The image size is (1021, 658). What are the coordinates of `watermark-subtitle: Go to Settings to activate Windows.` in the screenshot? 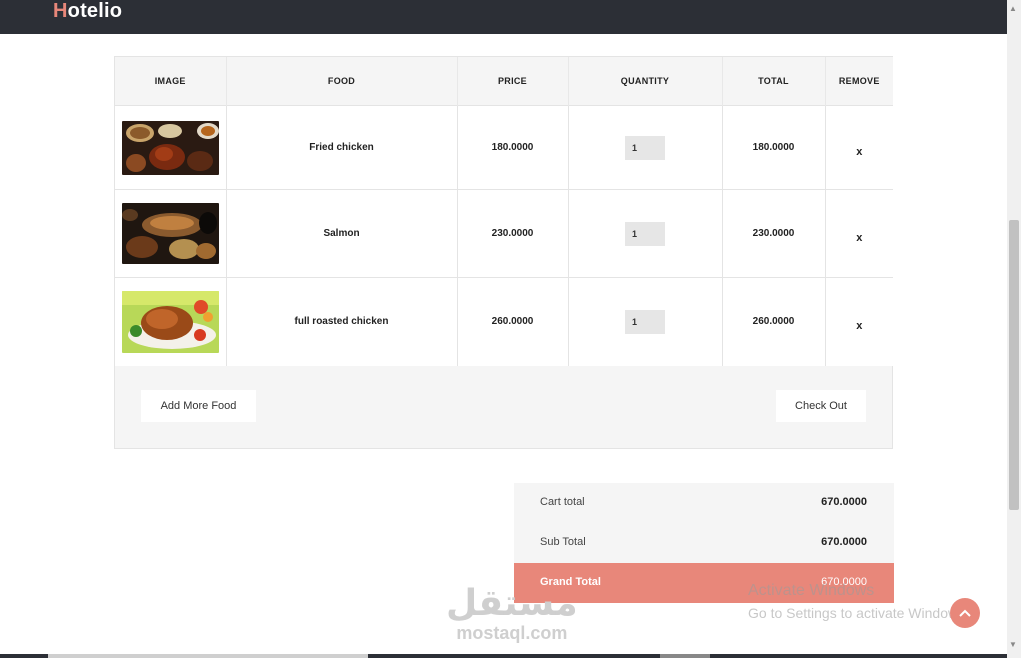 It's located at (858, 613).